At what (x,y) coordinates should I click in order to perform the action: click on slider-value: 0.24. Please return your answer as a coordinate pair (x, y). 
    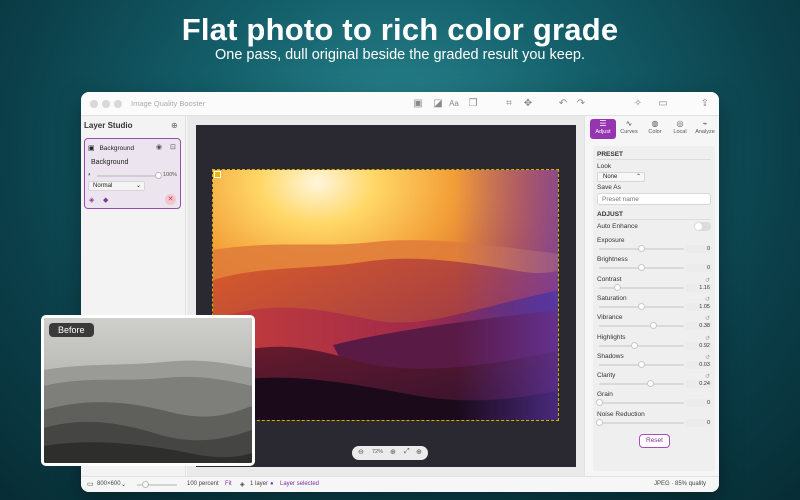
    Looking at the image, I should click on (698, 384).